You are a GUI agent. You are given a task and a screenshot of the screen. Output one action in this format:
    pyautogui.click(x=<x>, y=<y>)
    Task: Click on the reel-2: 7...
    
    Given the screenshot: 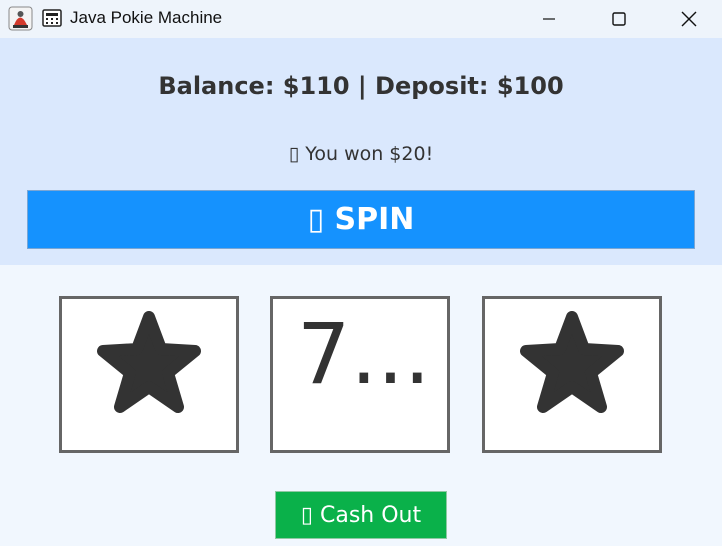 What is the action you would take?
    pyautogui.click(x=360, y=374)
    